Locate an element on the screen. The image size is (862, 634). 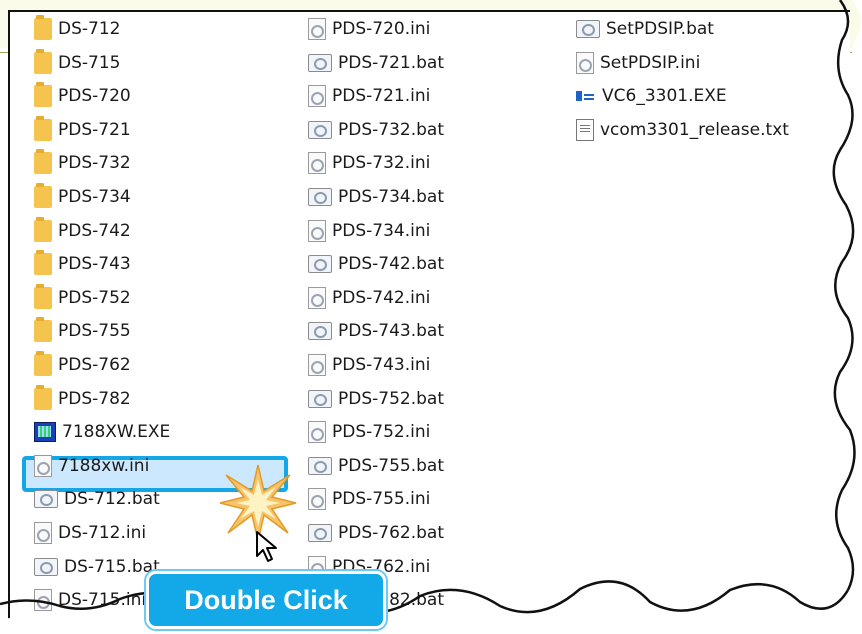
file-name: PDS-734.ini is located at coordinates (381, 230).